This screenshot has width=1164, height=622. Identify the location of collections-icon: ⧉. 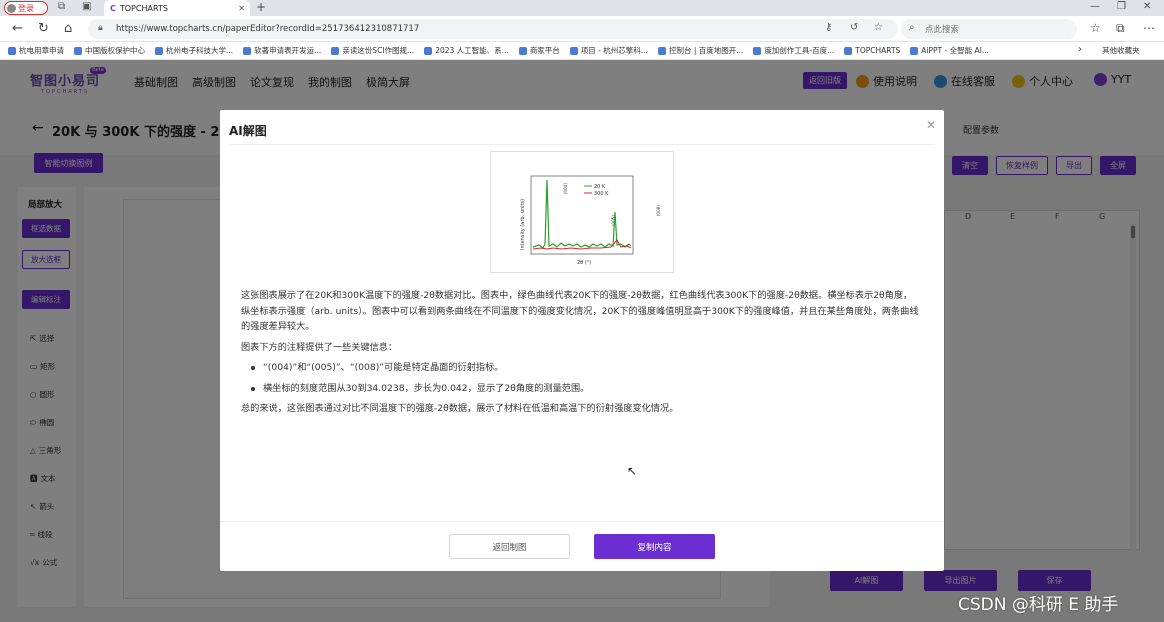
(61, 6).